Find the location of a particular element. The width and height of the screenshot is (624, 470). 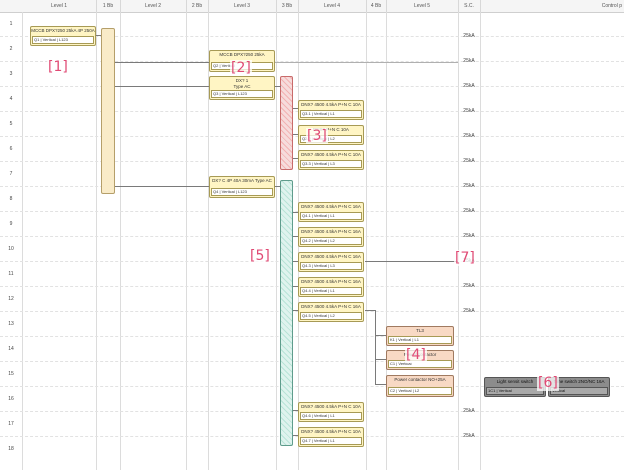

callout-2: [2] is located at coordinates (241, 68).